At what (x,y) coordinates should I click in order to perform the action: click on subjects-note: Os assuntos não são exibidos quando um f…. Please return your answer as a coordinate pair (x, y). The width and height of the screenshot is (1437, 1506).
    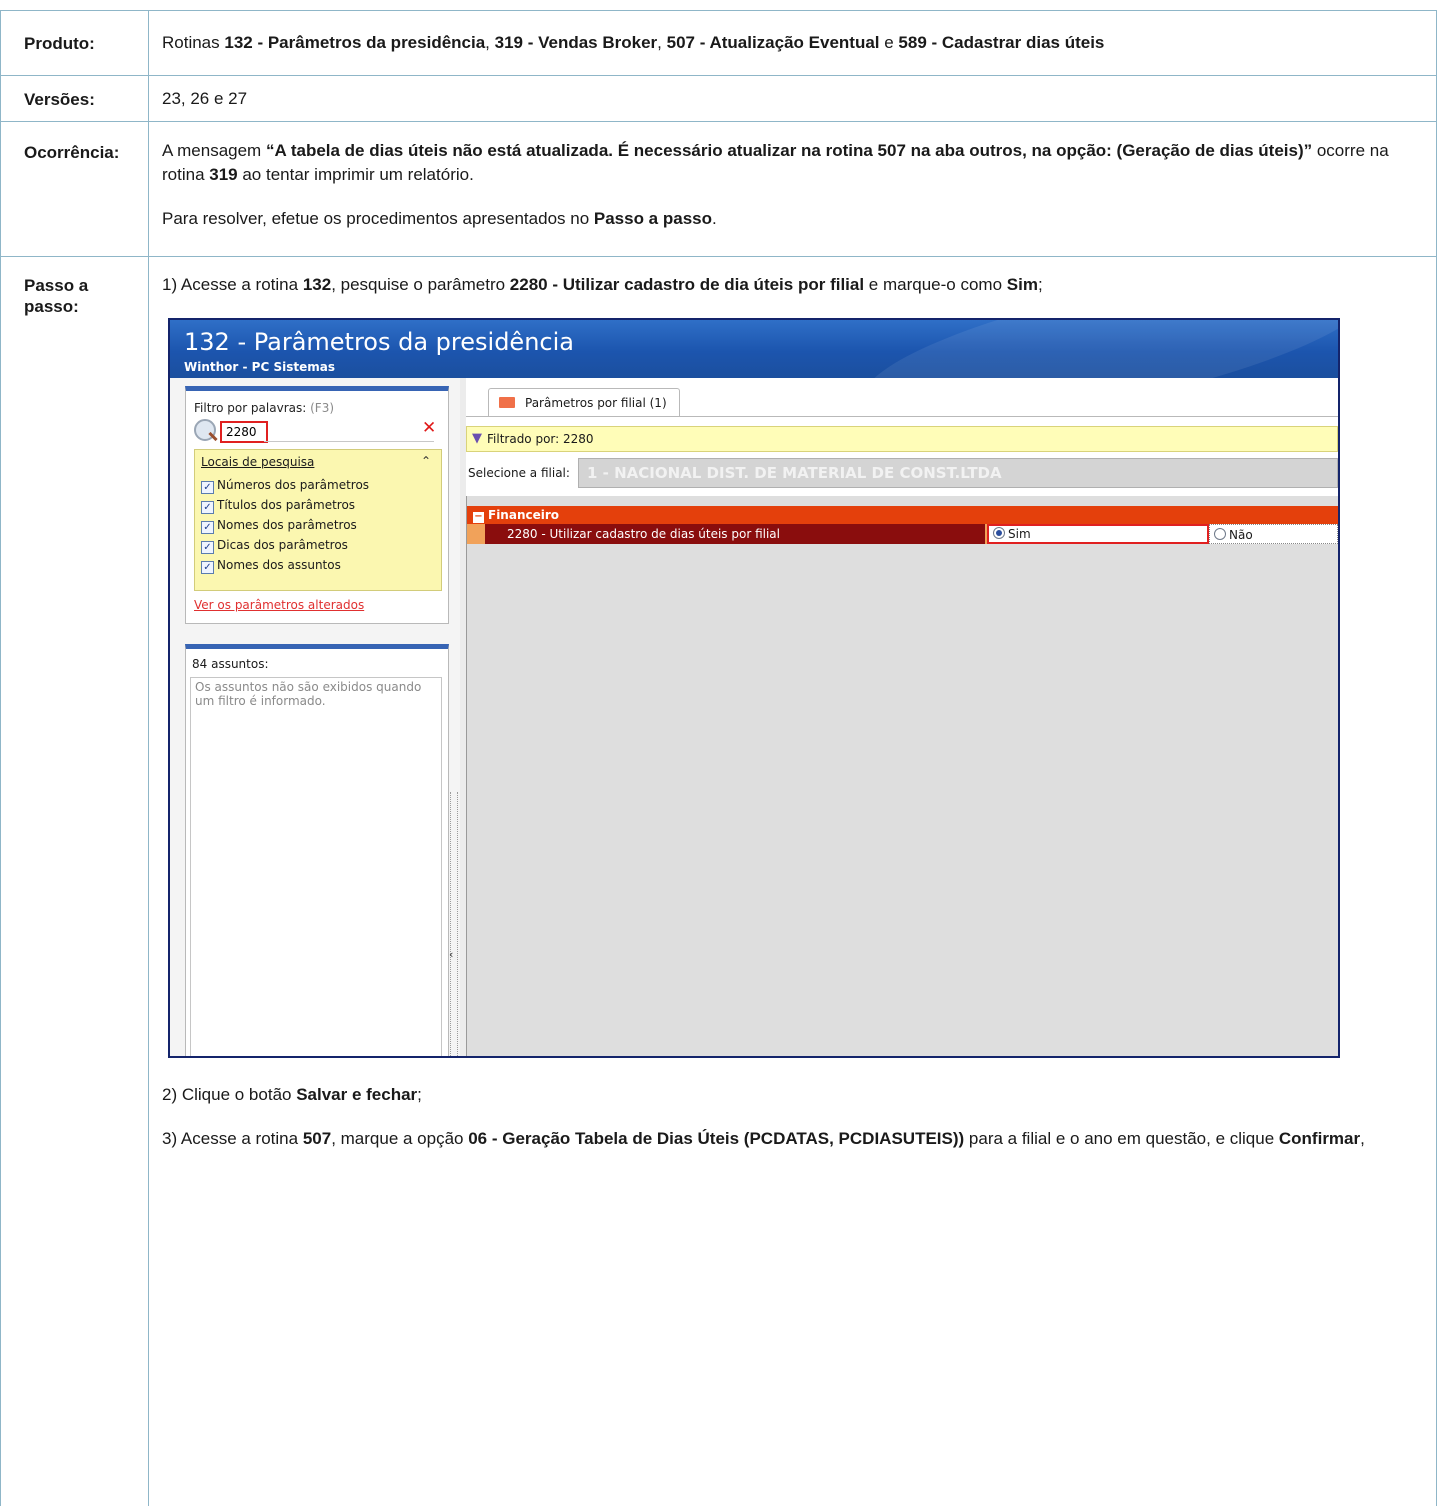
    Looking at the image, I should click on (316, 866).